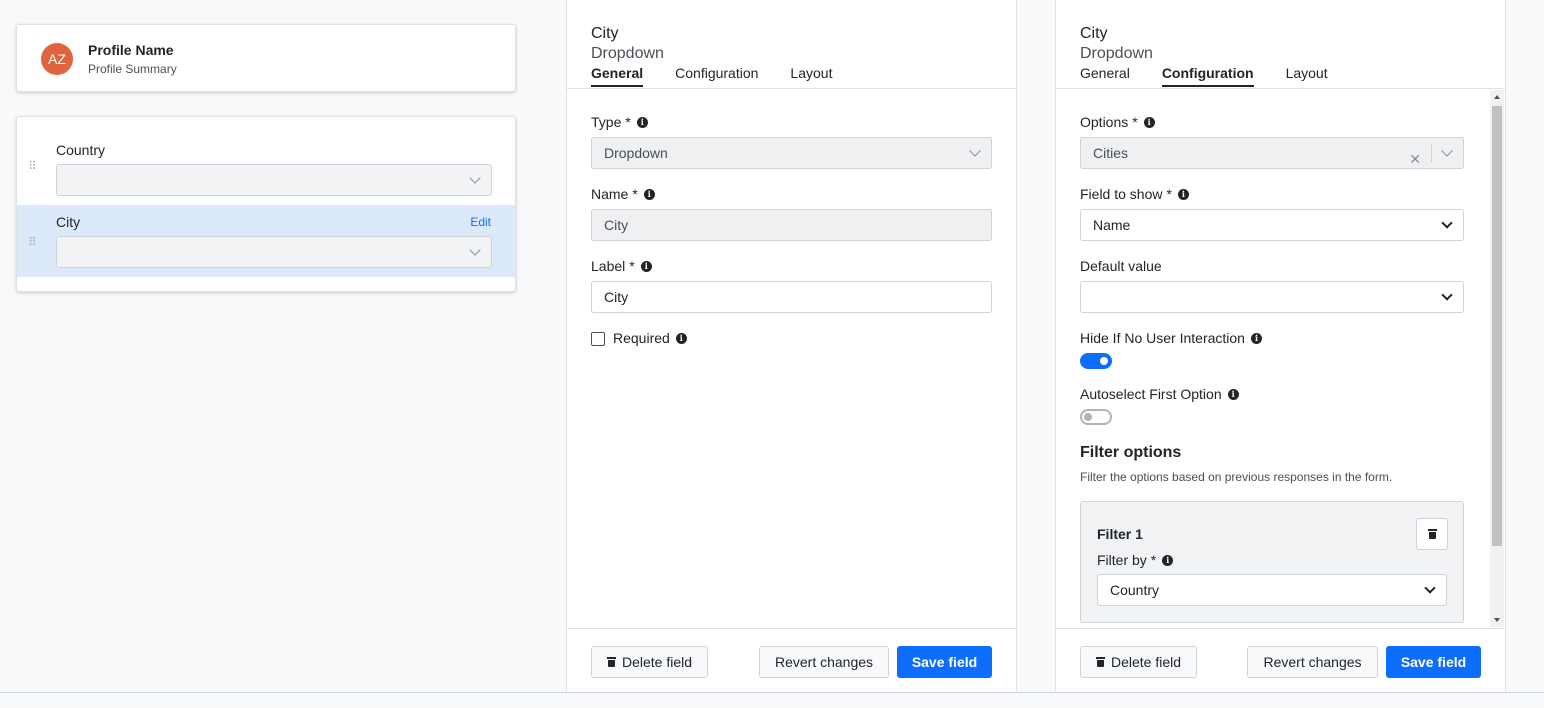  I want to click on autoselect-first-option-label: Autoselect First Option i, so click(1159, 394).